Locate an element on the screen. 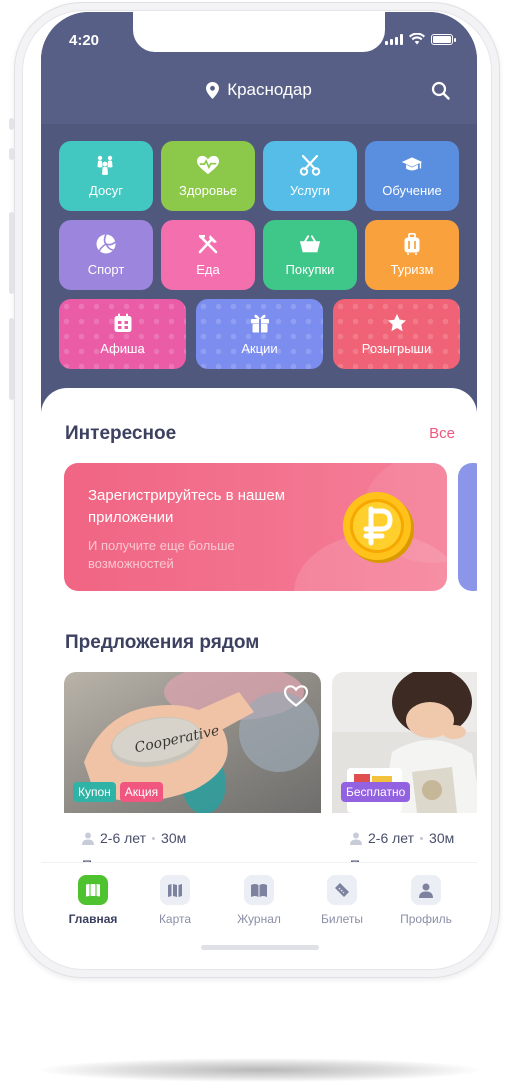 The height and width of the screenshot is (1089, 513). scissors-icon is located at coordinates (310, 165).